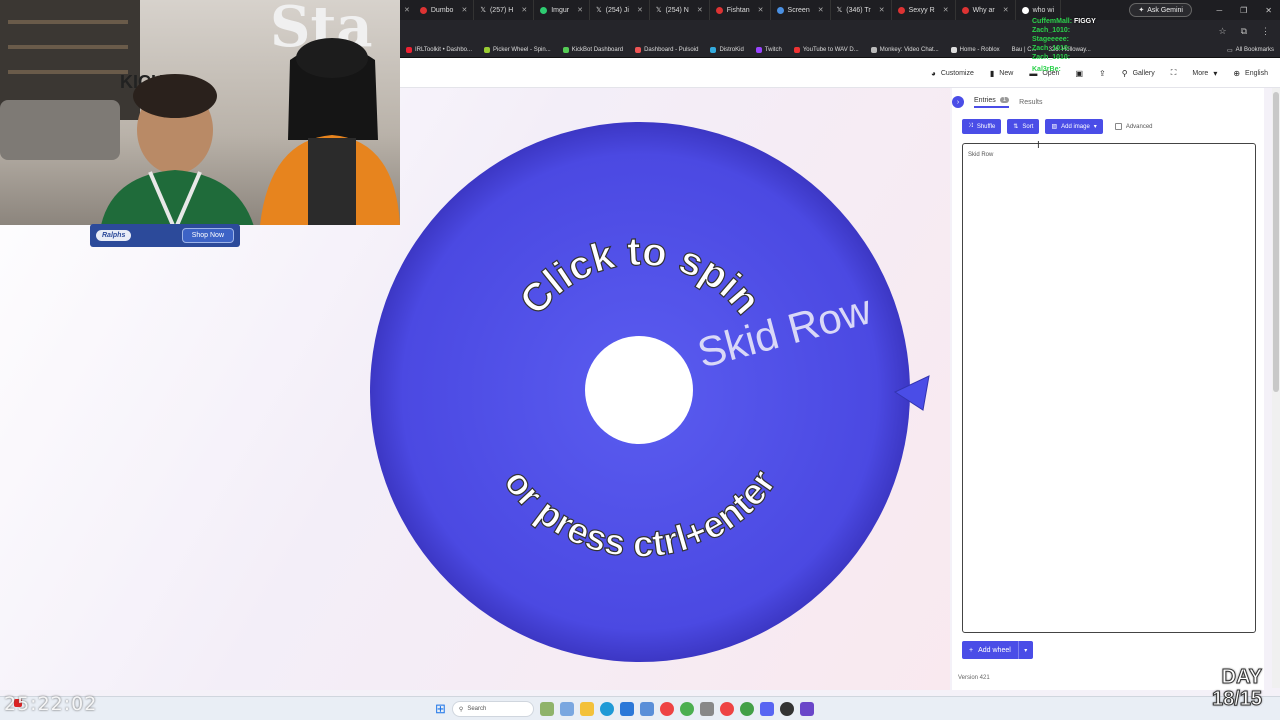 Image resolution: width=1280 pixels, height=720 pixels. Describe the element at coordinates (606, 709) in the screenshot. I see `edge-icon` at that location.